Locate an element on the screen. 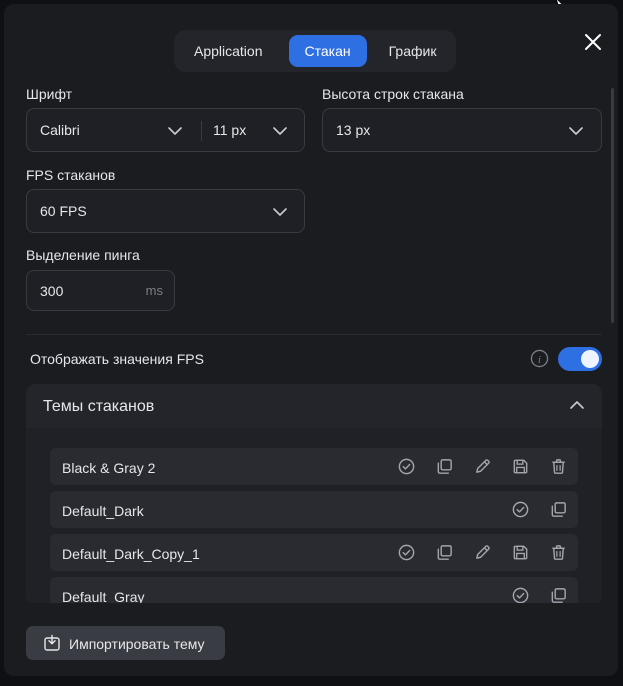 This screenshot has width=623, height=686. ping-unit: ms is located at coordinates (154, 290).